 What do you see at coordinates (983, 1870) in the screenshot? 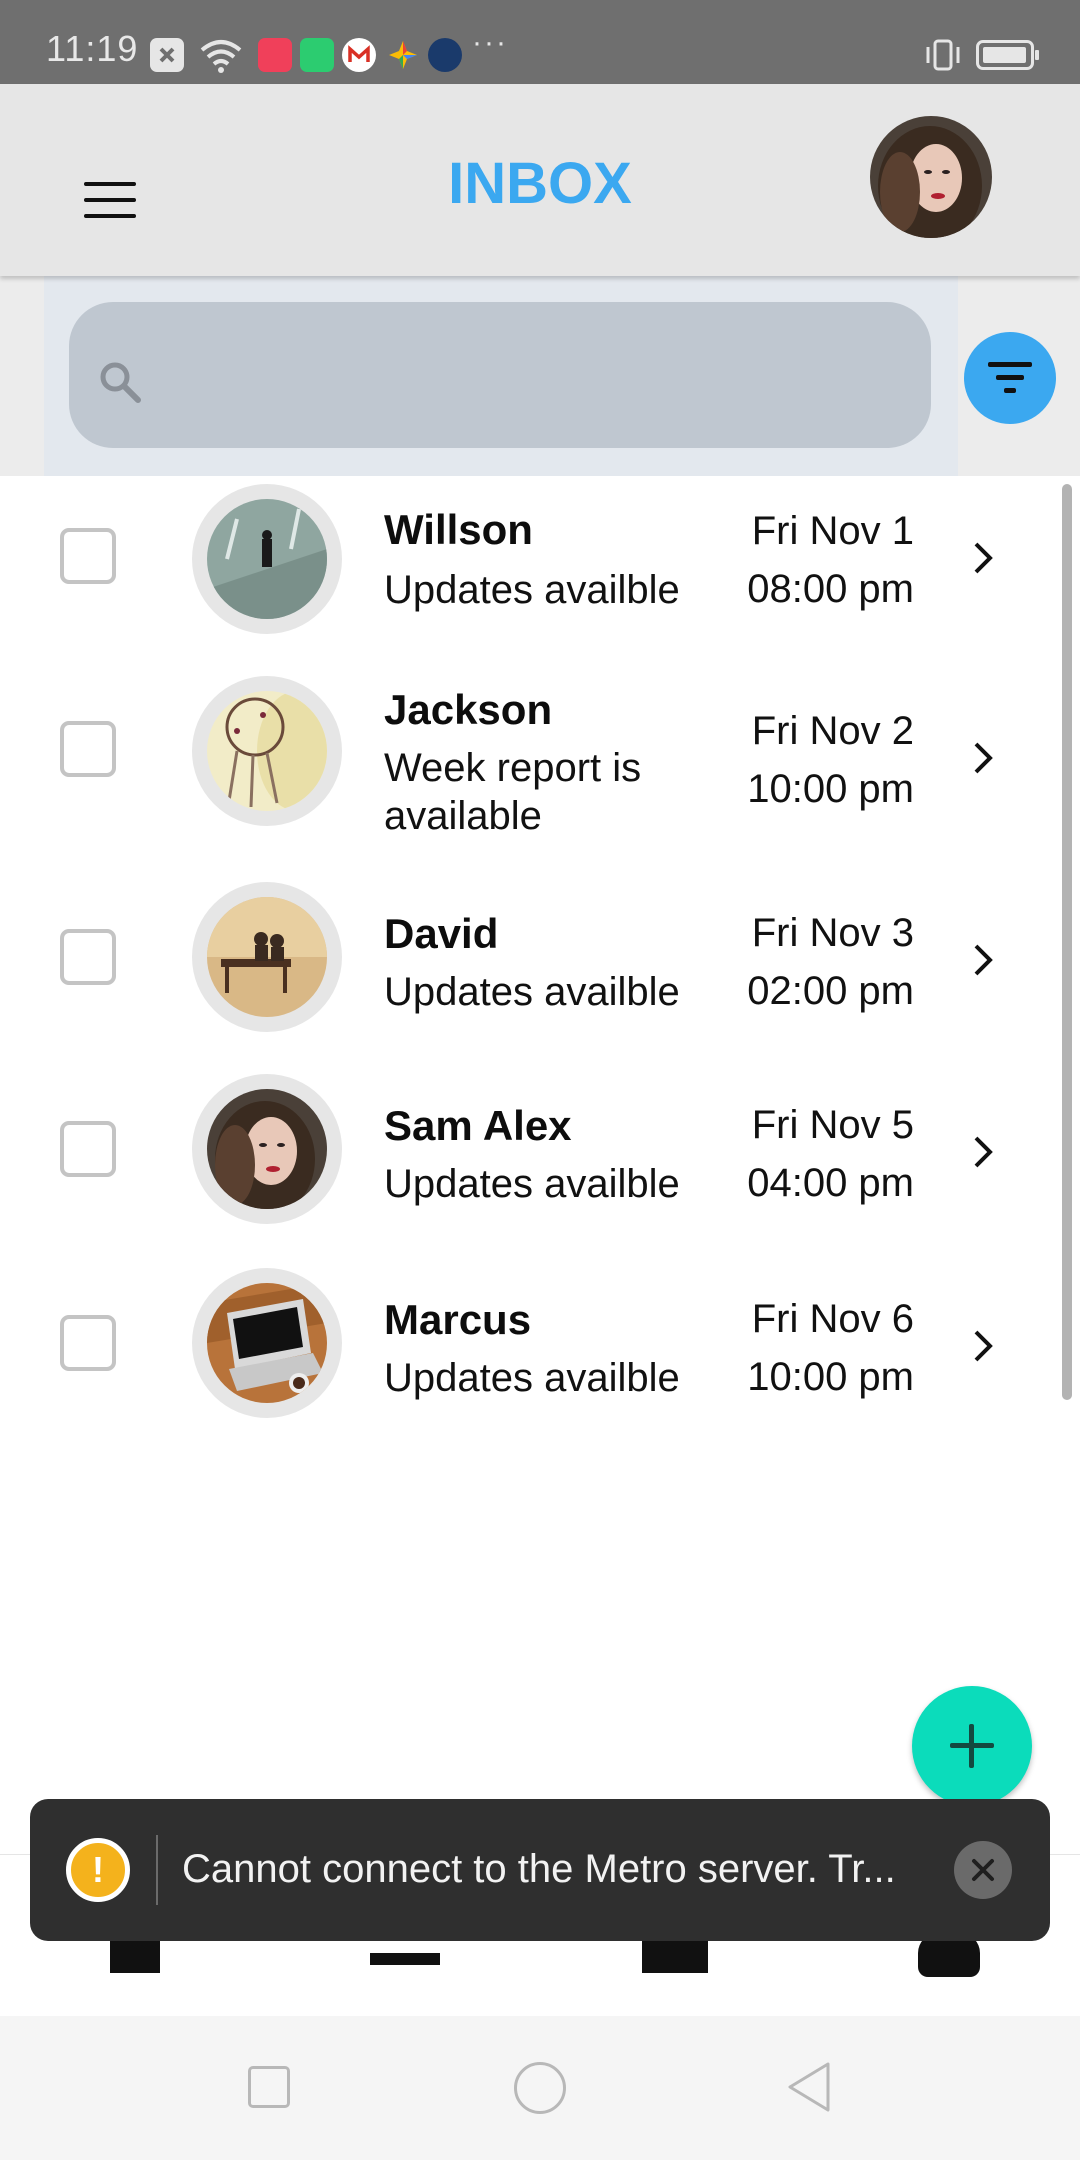
I see `close-icon` at bounding box center [983, 1870].